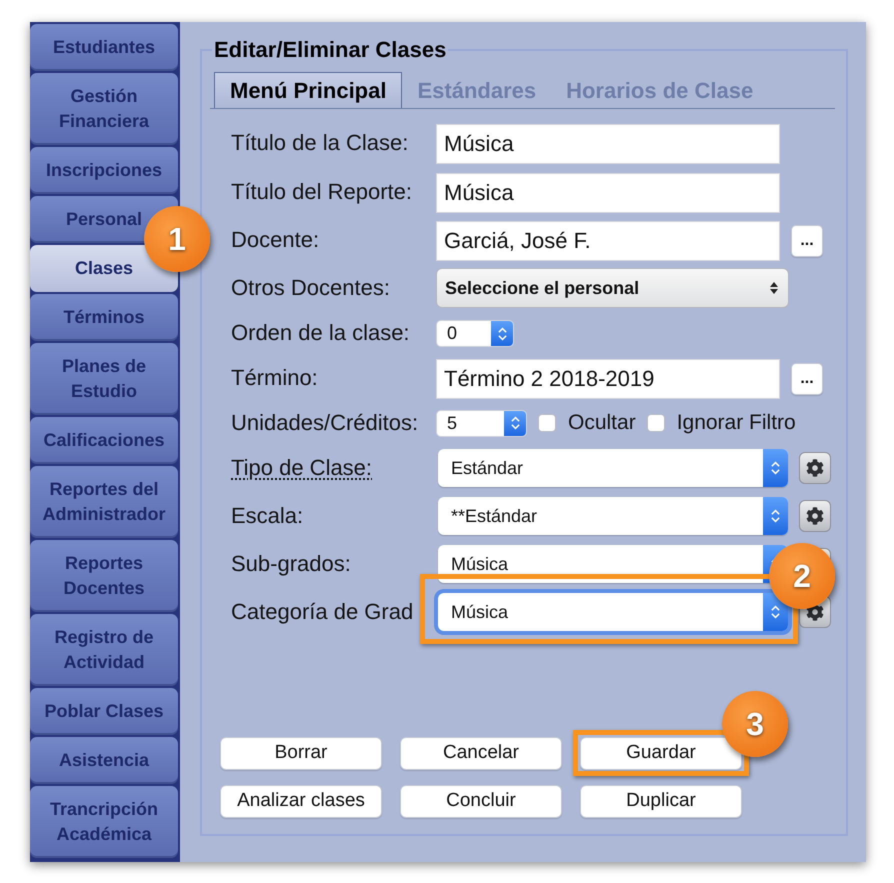 The height and width of the screenshot is (883, 894). What do you see at coordinates (275, 239) in the screenshot?
I see `field-label: Docente:` at bounding box center [275, 239].